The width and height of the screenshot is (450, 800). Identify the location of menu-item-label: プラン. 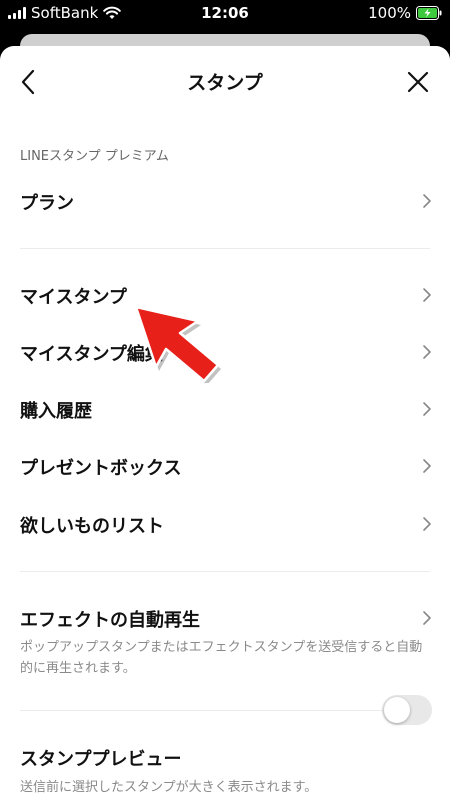
(47, 203).